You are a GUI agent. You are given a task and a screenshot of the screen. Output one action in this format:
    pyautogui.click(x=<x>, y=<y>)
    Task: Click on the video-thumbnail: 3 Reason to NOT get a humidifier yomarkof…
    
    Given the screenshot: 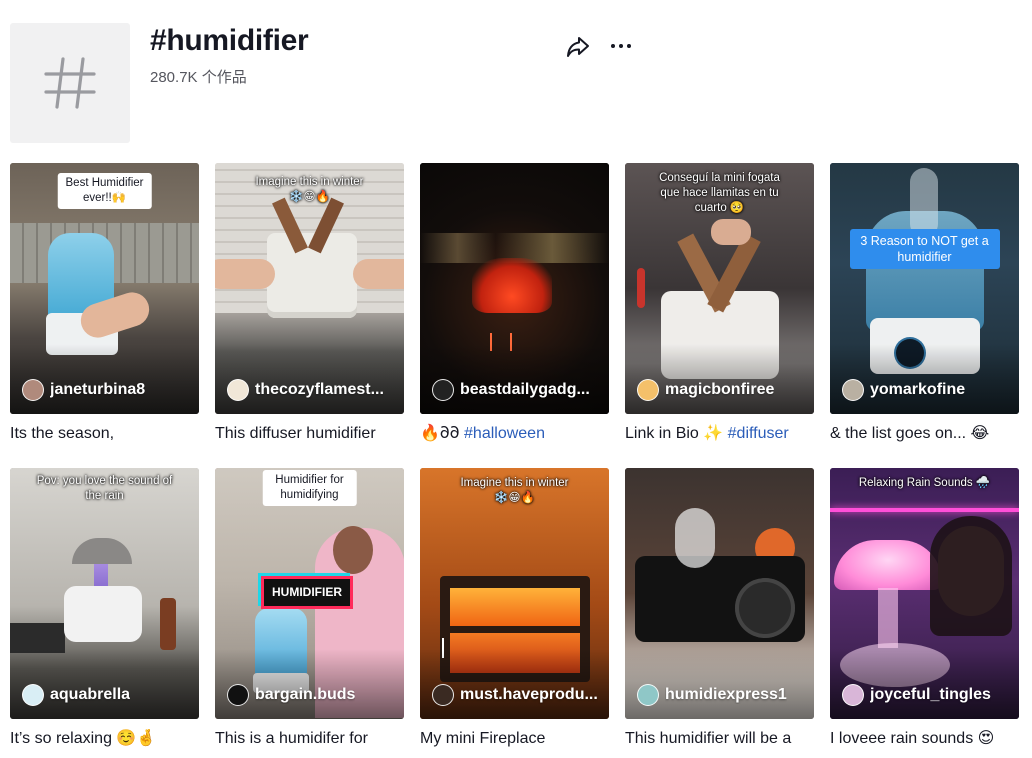 What is the action you would take?
    pyautogui.click(x=924, y=288)
    